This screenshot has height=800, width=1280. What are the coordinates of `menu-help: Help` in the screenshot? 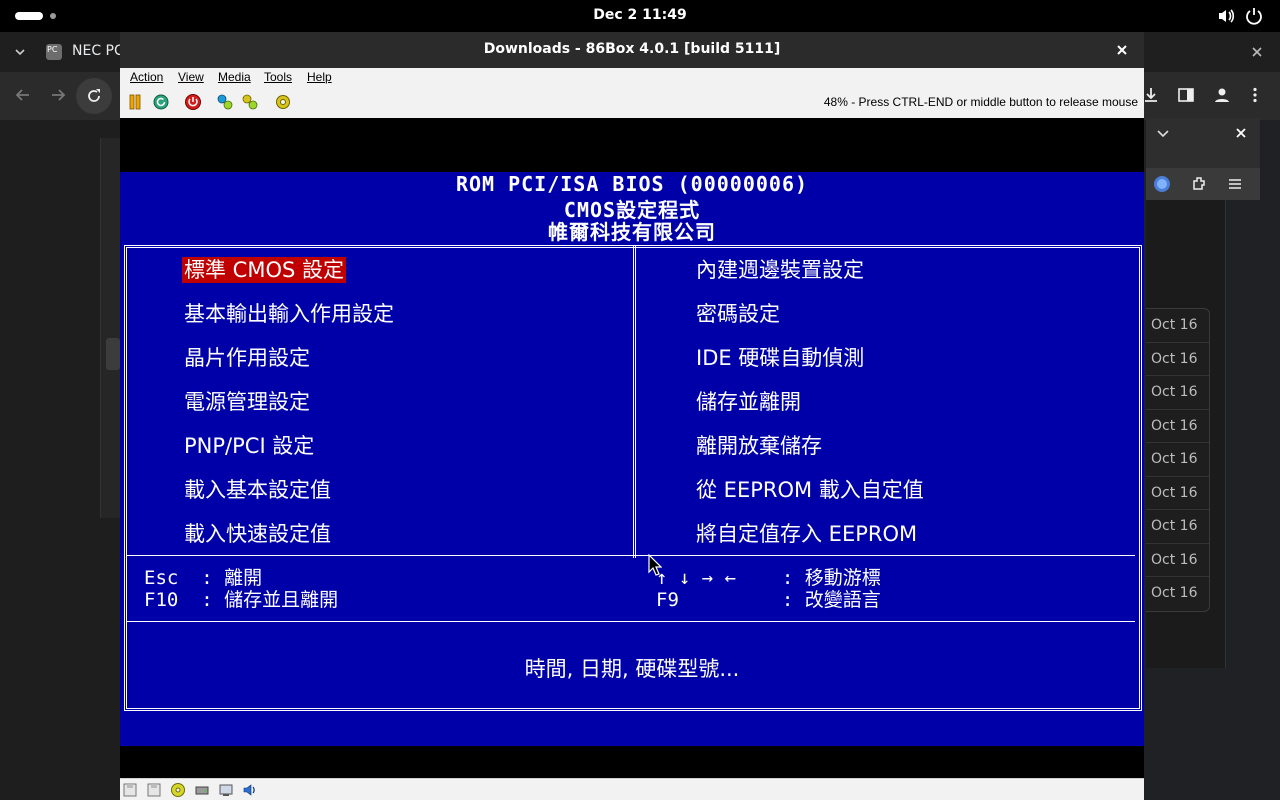 It's located at (319, 77).